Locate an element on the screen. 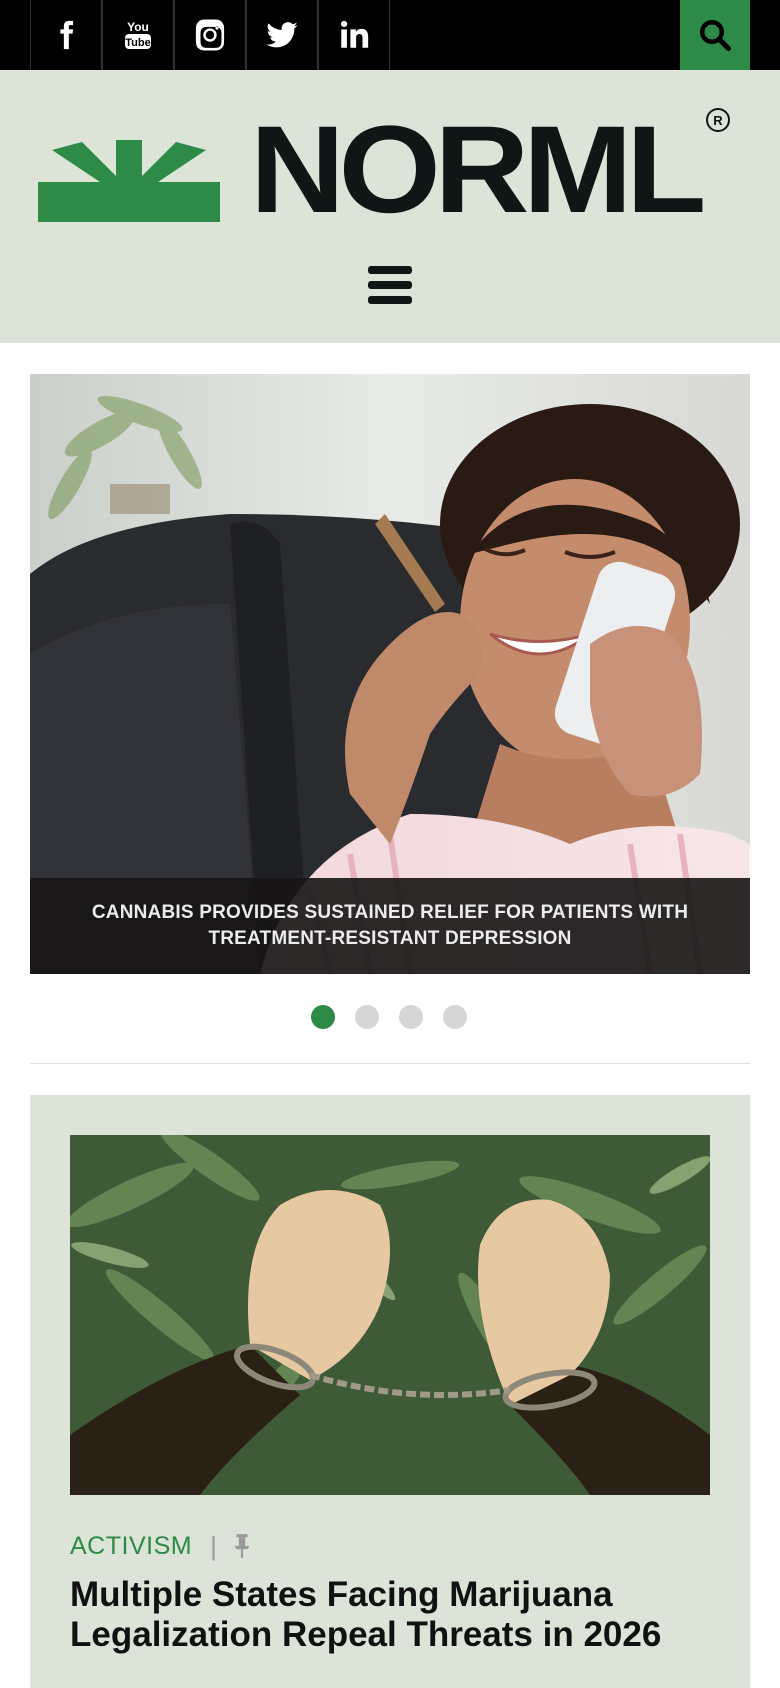 This screenshot has width=780, height=1688. social-bar: You Tube is located at coordinates (390, 35).